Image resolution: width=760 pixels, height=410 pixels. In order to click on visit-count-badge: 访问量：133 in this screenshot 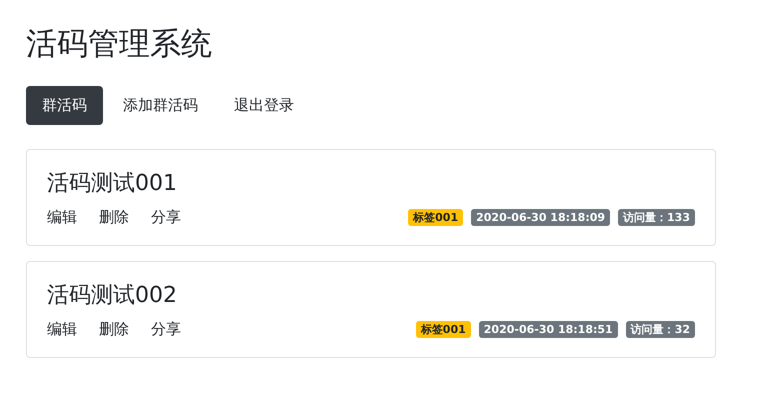, I will do `click(656, 217)`.